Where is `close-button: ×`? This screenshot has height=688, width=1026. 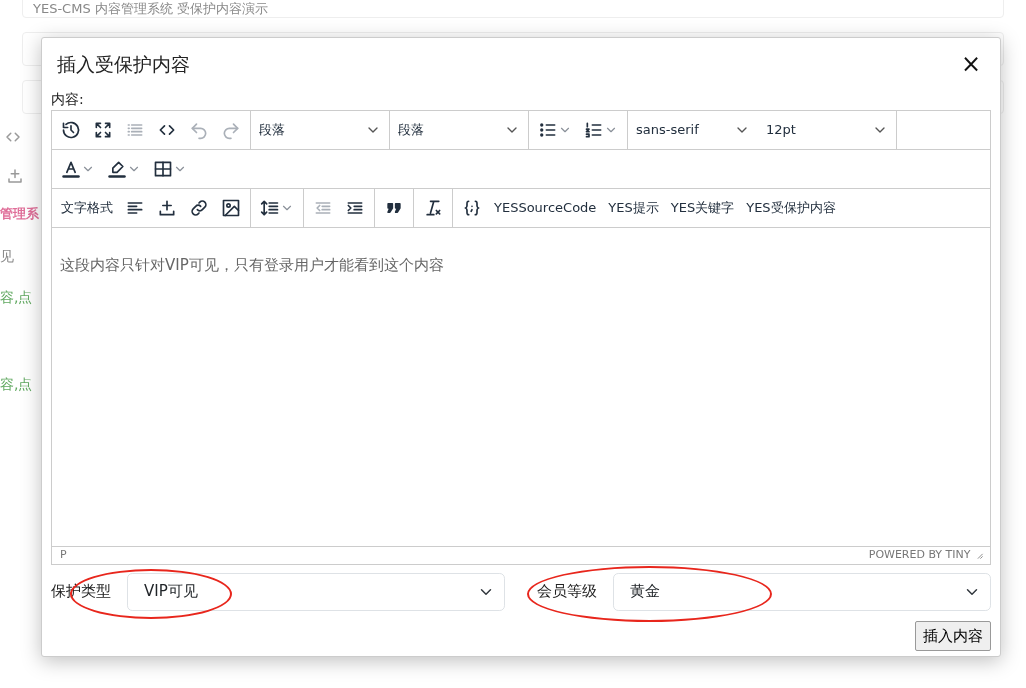
close-button: × is located at coordinates (970, 64).